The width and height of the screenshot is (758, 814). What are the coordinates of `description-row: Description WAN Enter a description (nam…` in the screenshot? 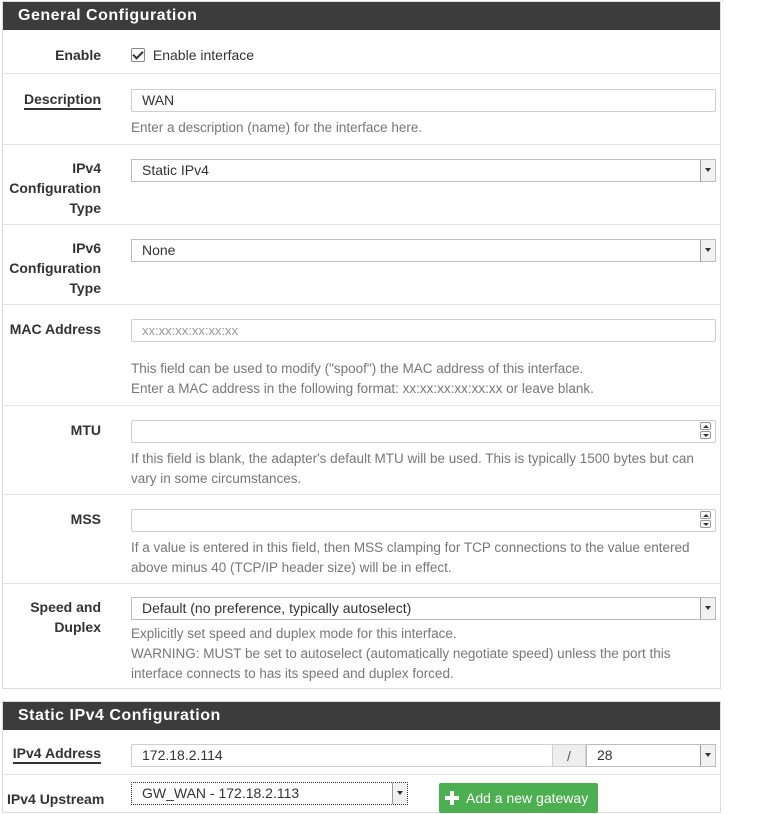 It's located at (361, 108).